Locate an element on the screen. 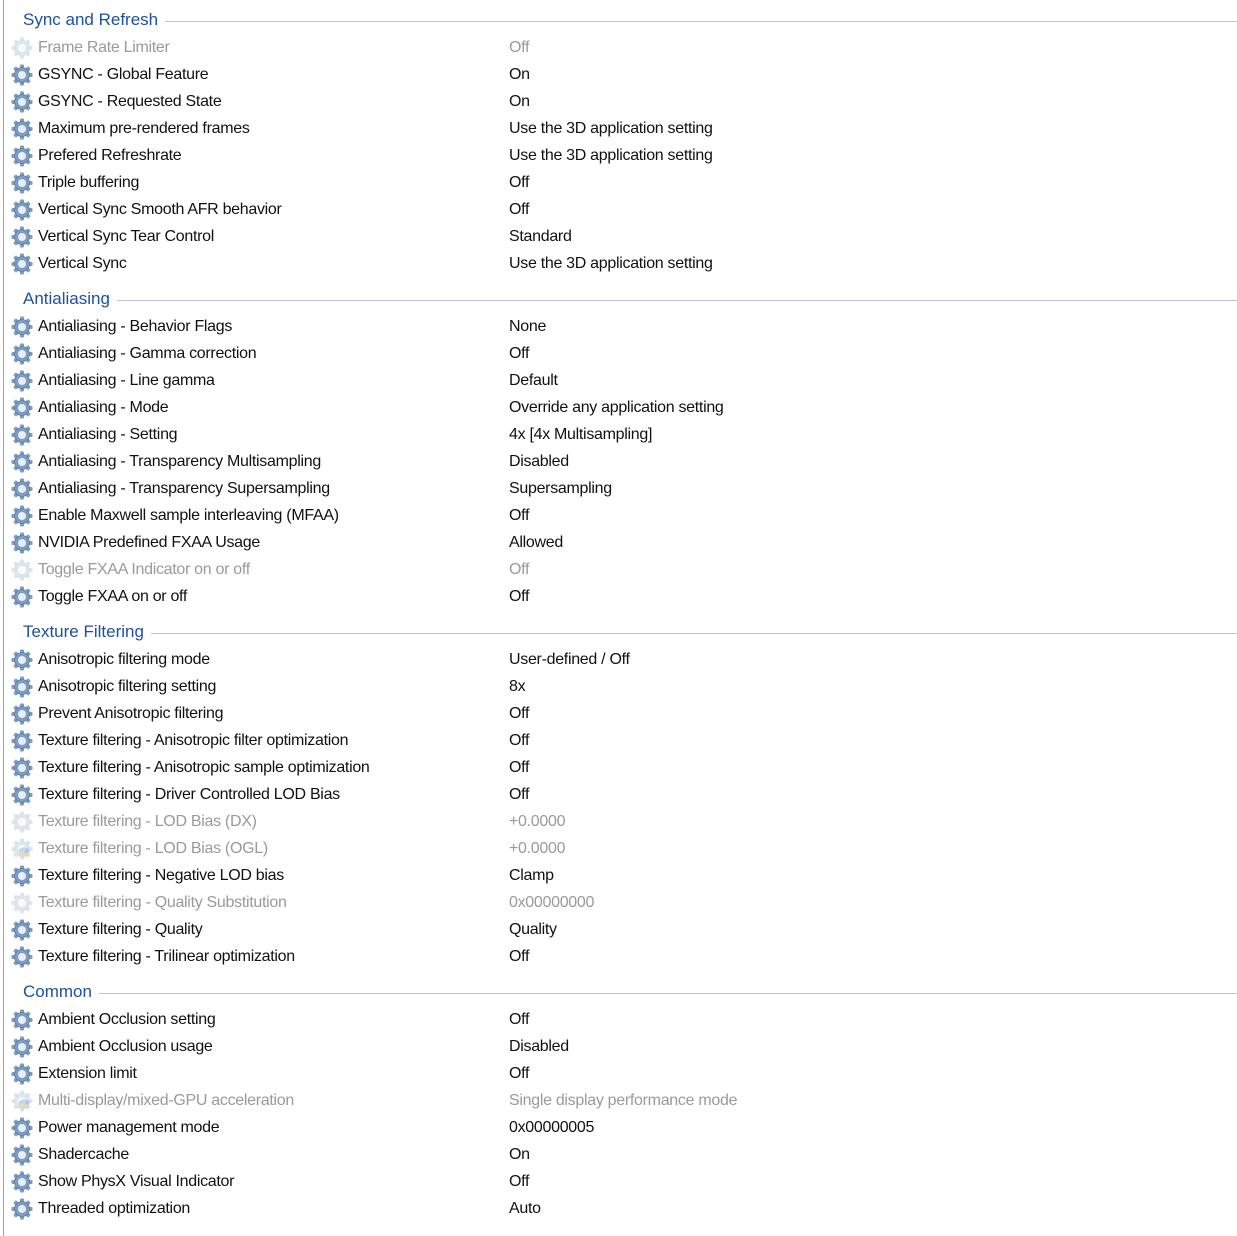 This screenshot has height=1236, width=1237. setting-name: Prevent Anisotropic filtering is located at coordinates (131, 713).